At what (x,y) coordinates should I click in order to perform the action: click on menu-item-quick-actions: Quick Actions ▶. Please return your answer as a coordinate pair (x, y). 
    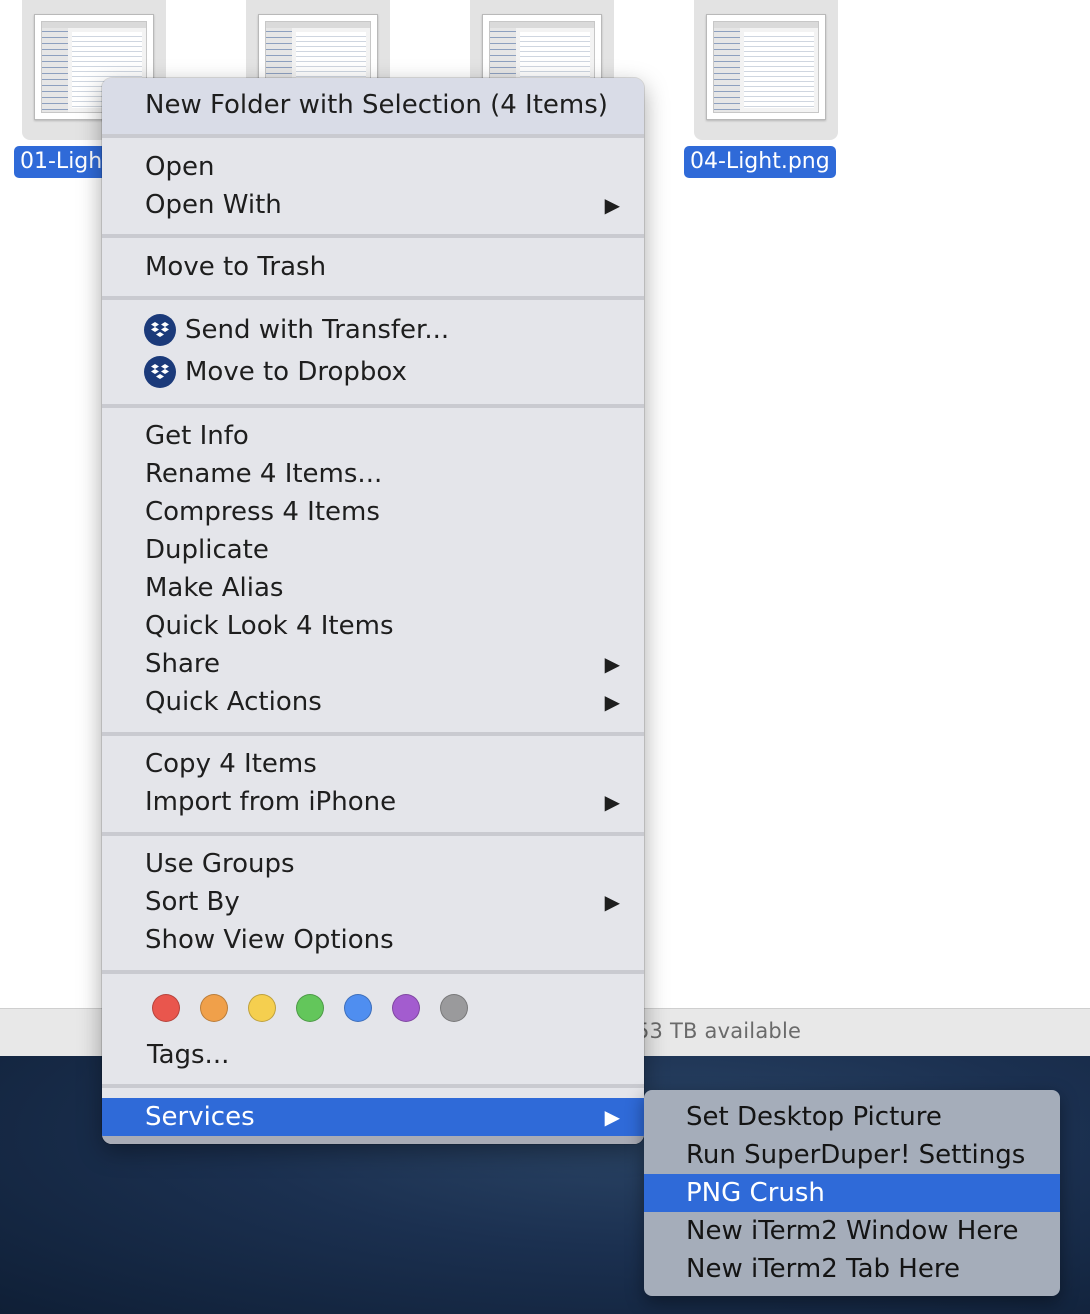
    Looking at the image, I should click on (373, 702).